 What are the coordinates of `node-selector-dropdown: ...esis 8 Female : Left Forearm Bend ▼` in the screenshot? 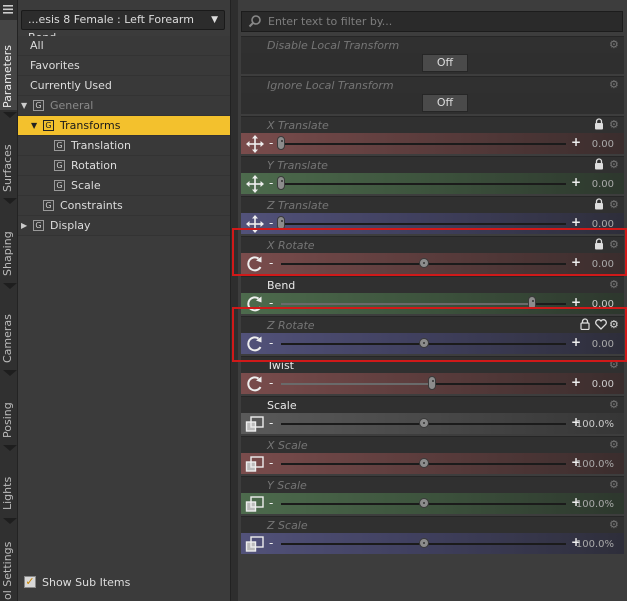 It's located at (123, 27).